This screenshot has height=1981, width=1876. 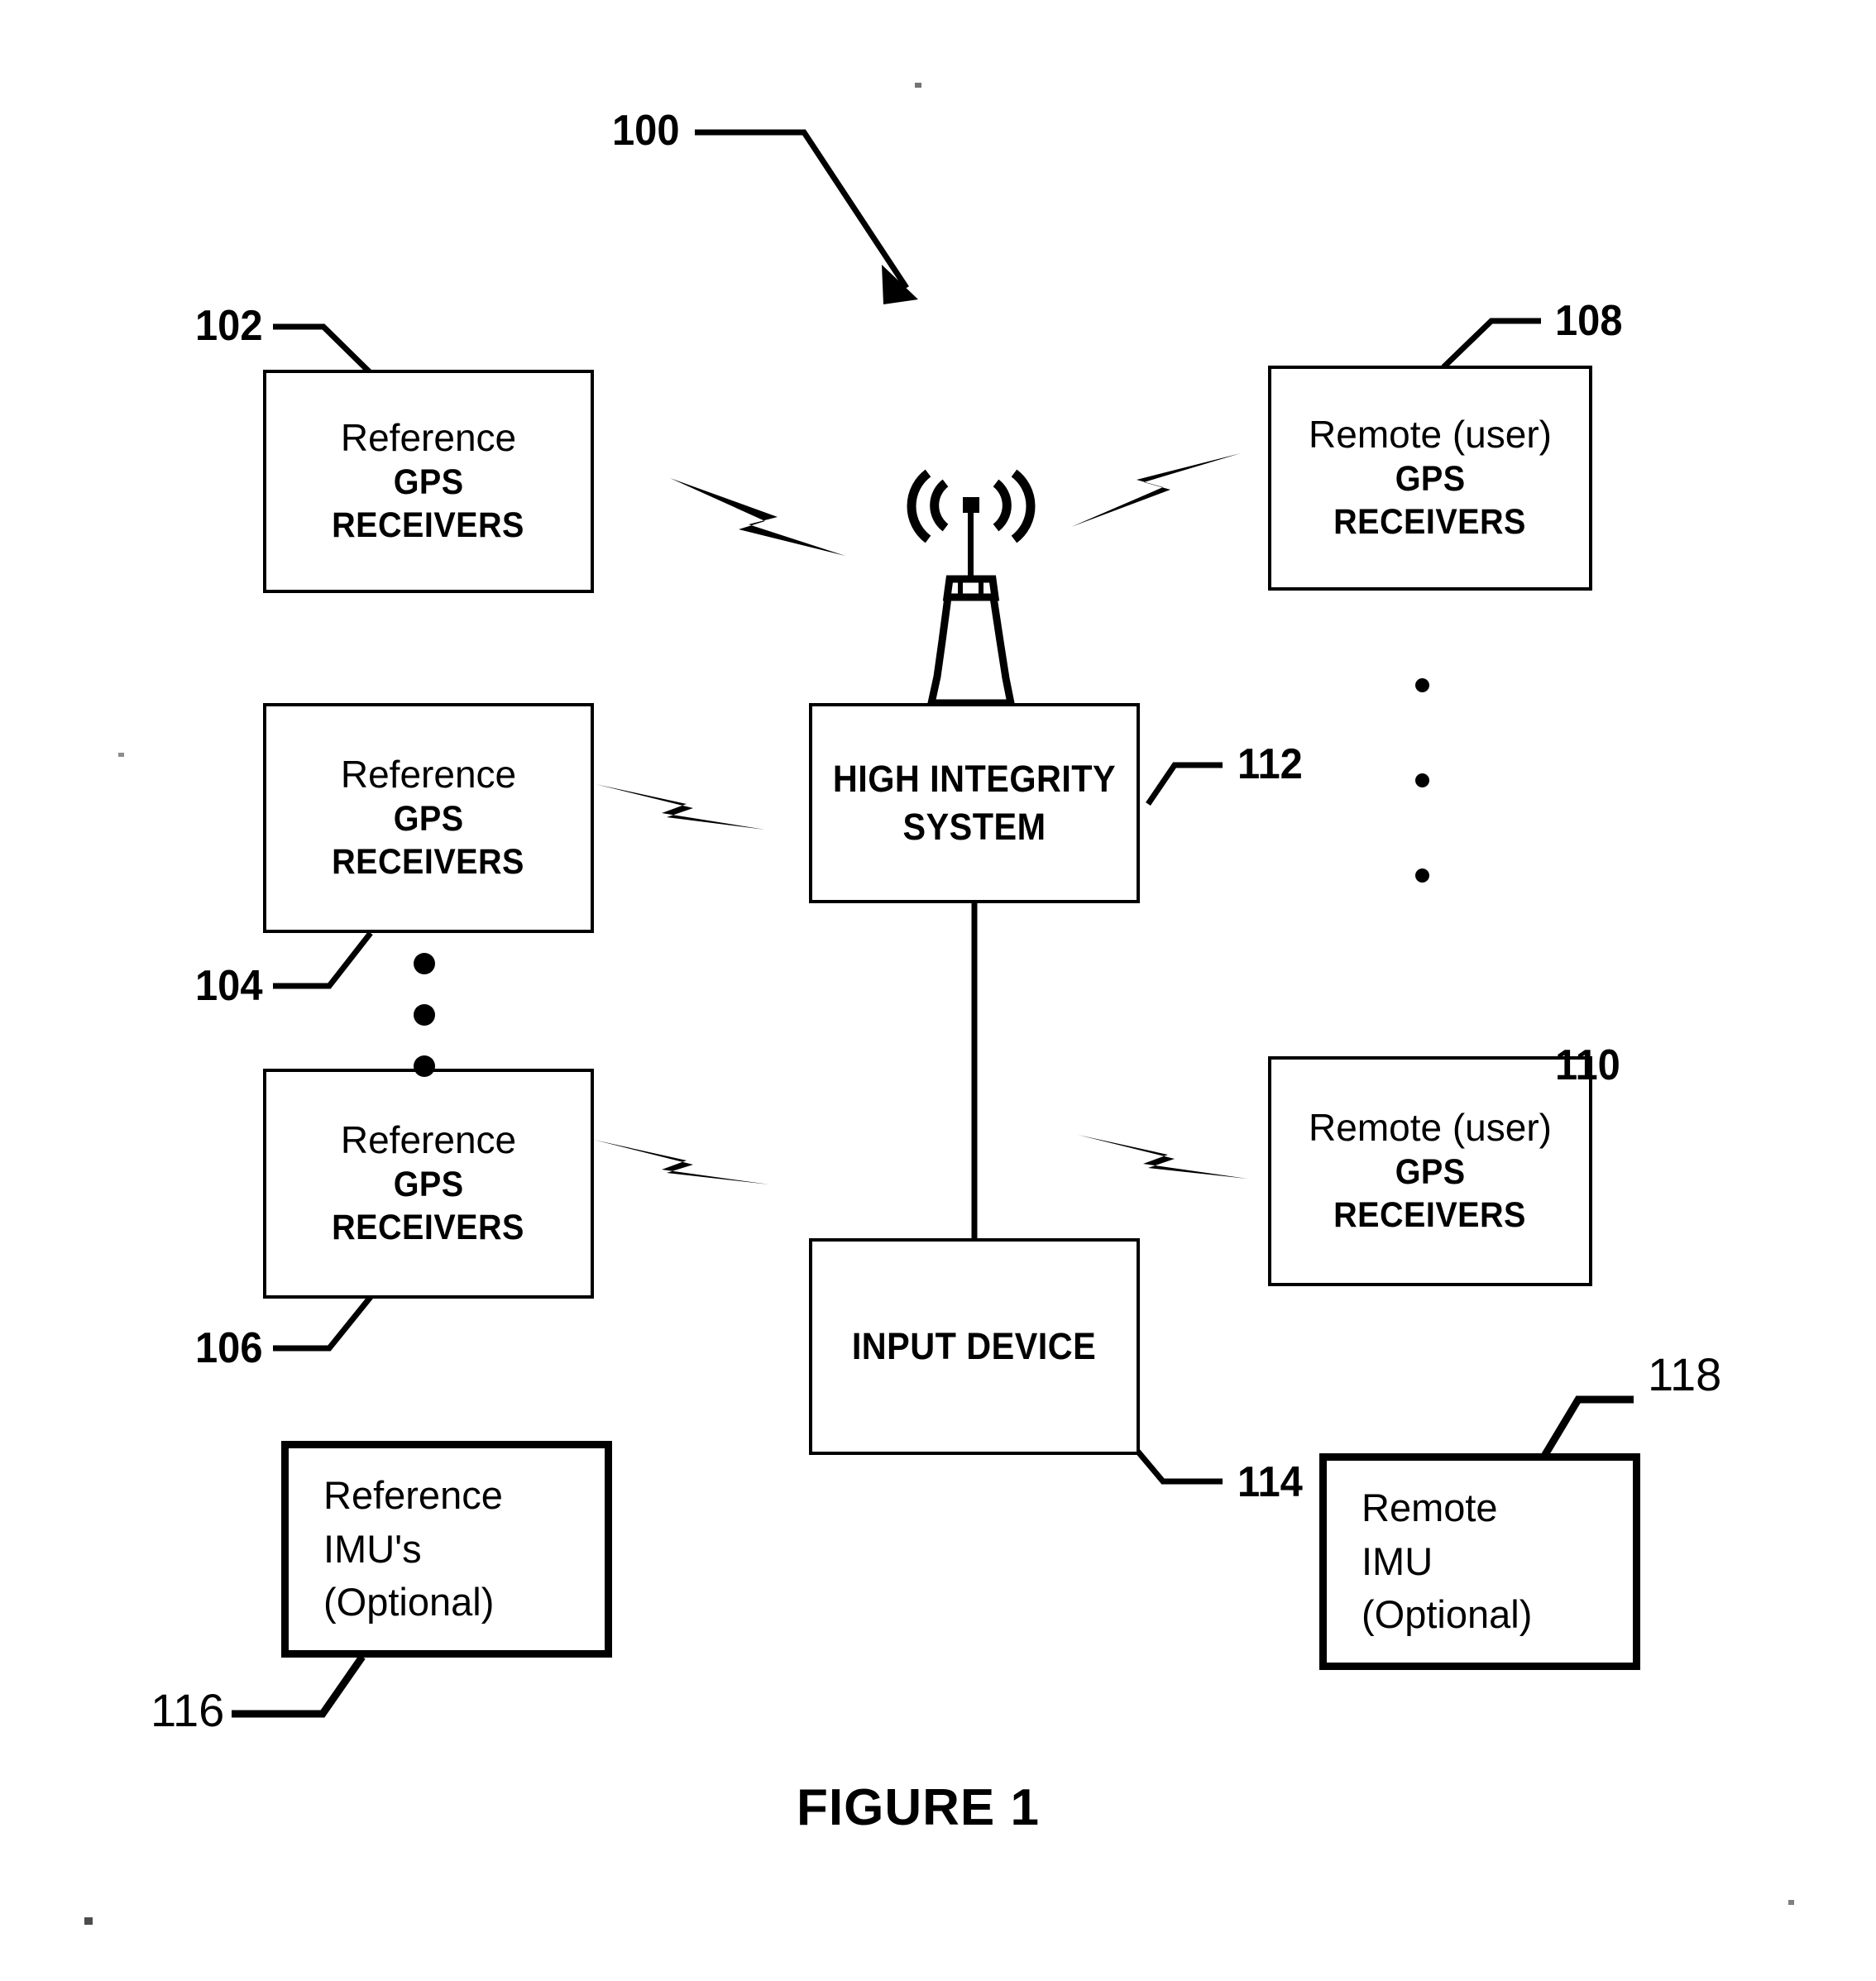 I want to click on ref-numeral-112: 112, so click(x=1270, y=764).